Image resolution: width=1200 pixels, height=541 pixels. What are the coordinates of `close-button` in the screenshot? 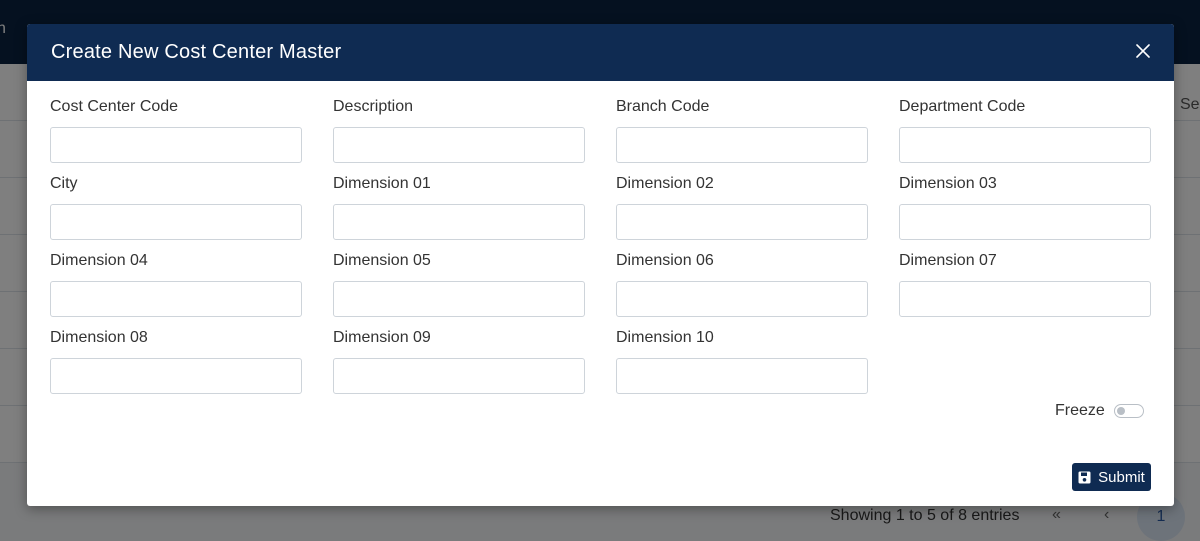 It's located at (1143, 51).